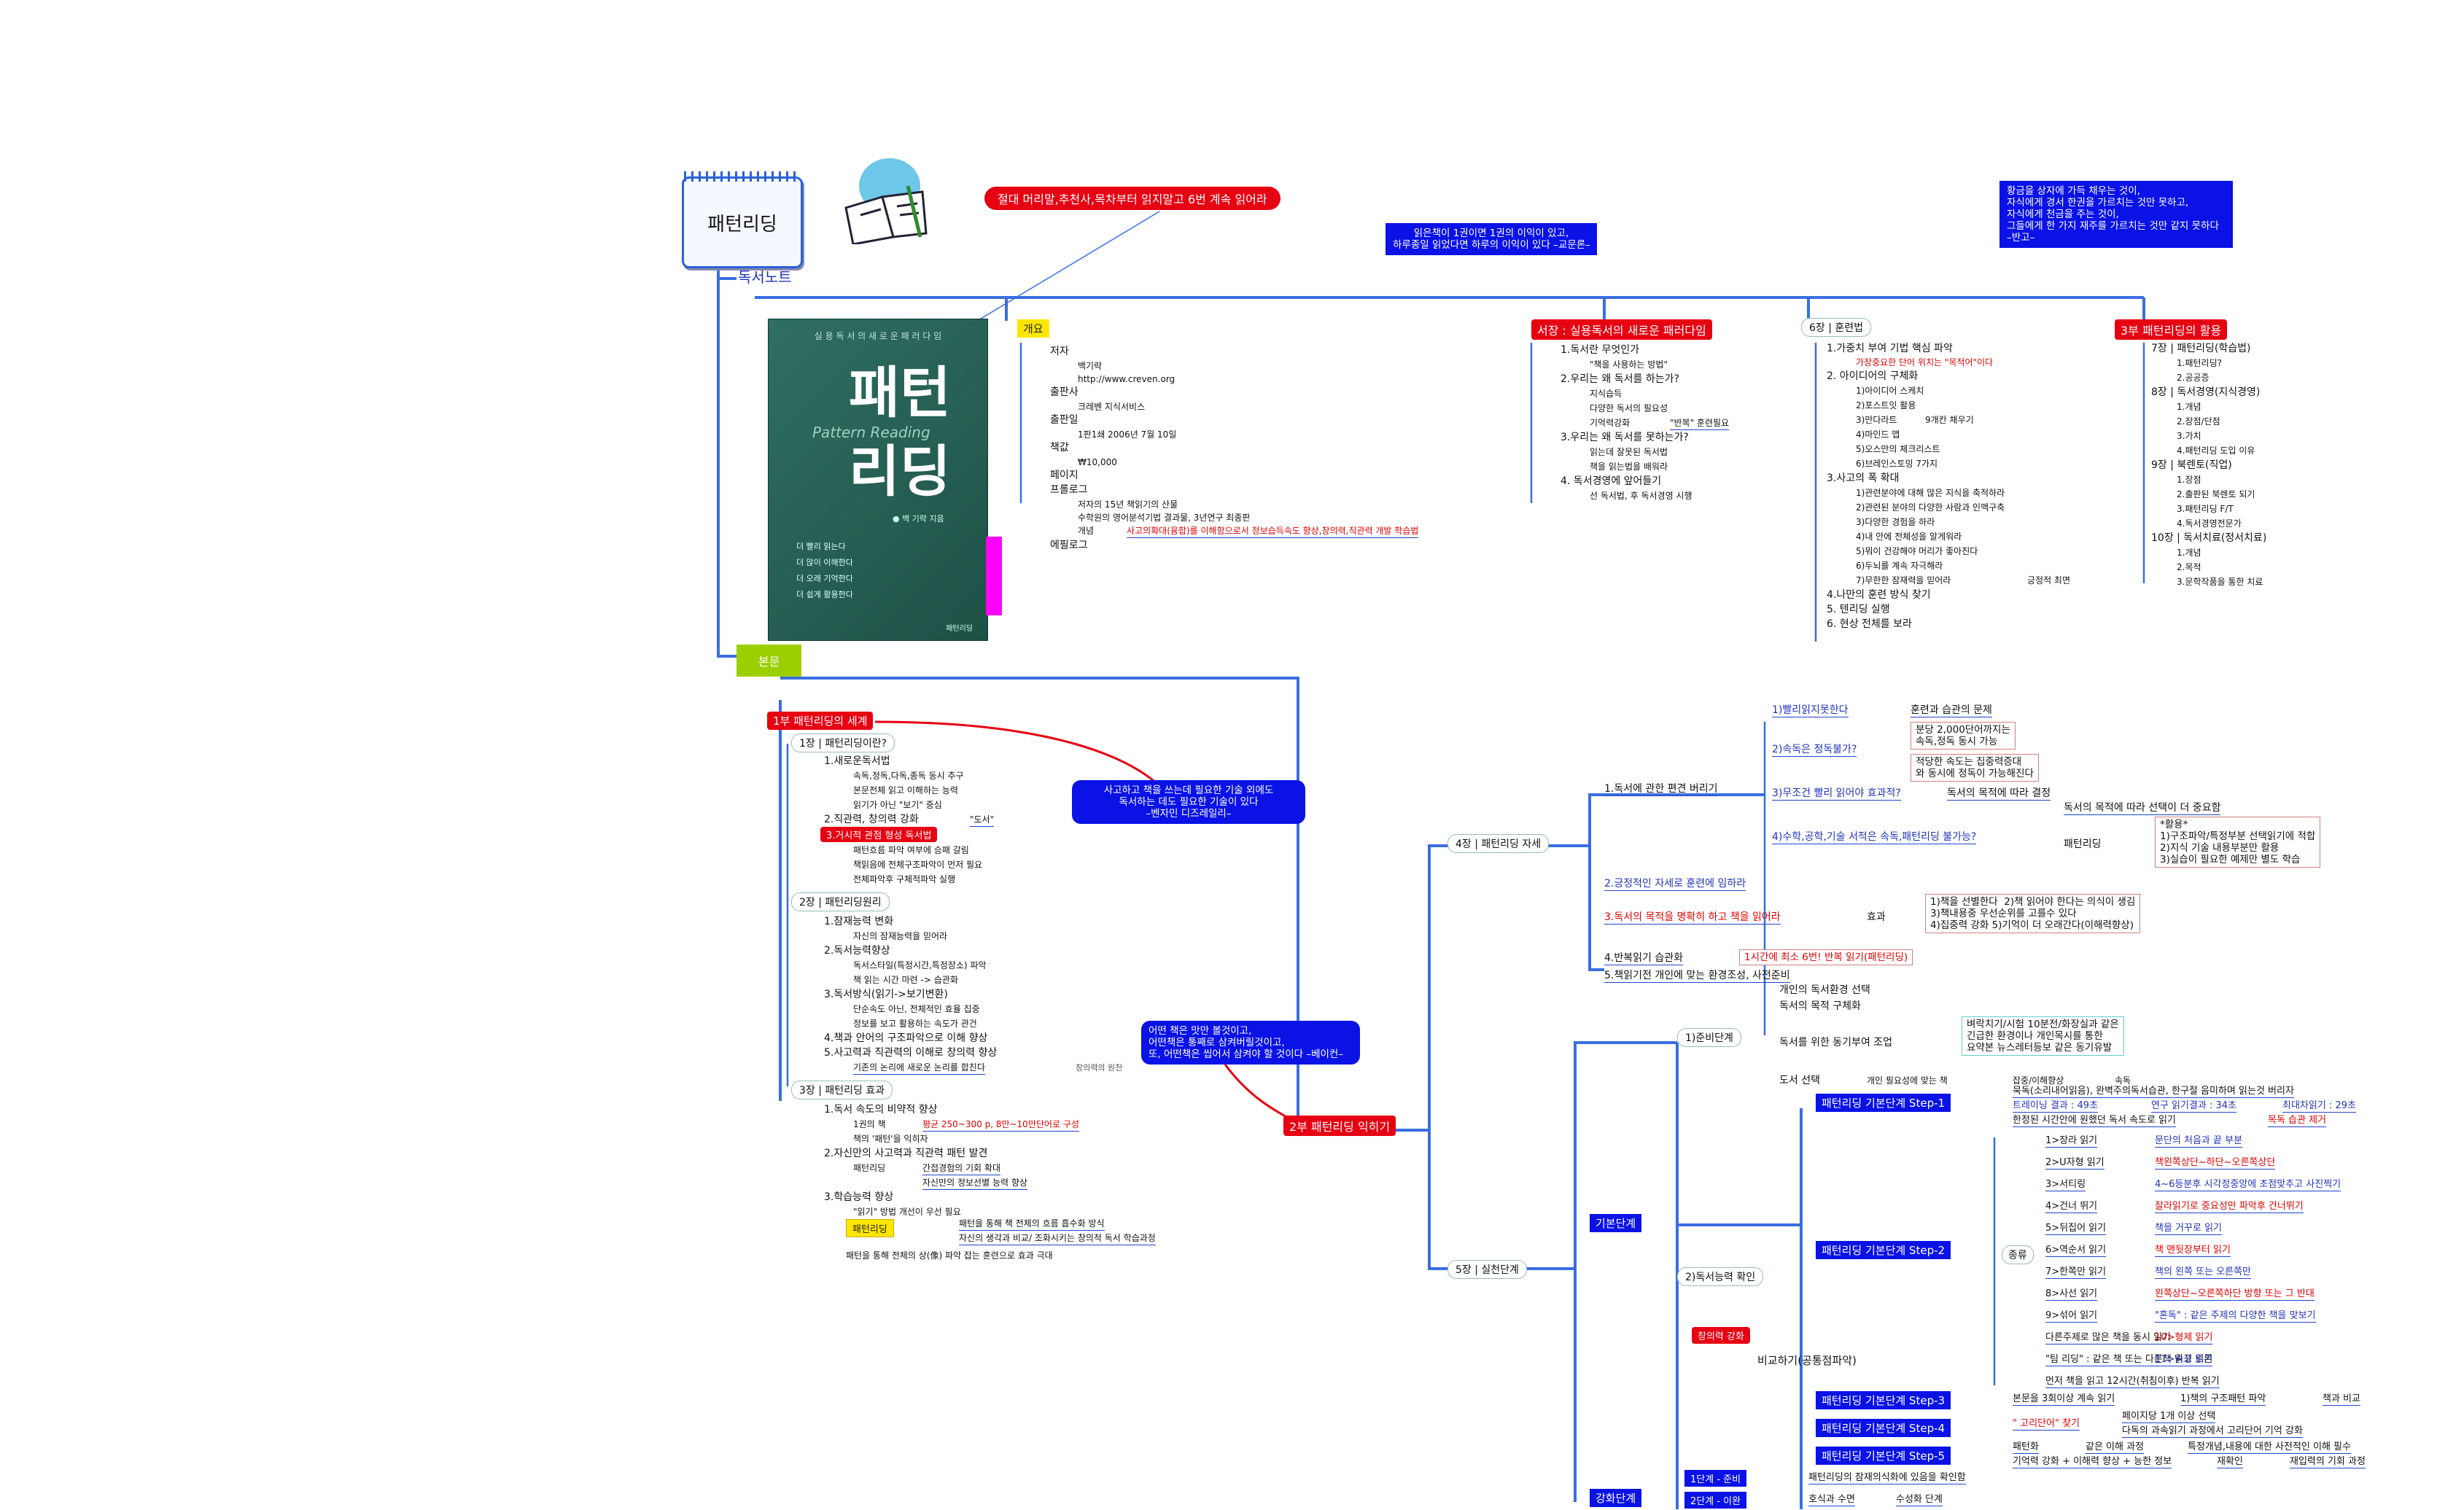  I want to click on step1-node: 패턴리딩 기본단계 Step-1, so click(1884, 1103).